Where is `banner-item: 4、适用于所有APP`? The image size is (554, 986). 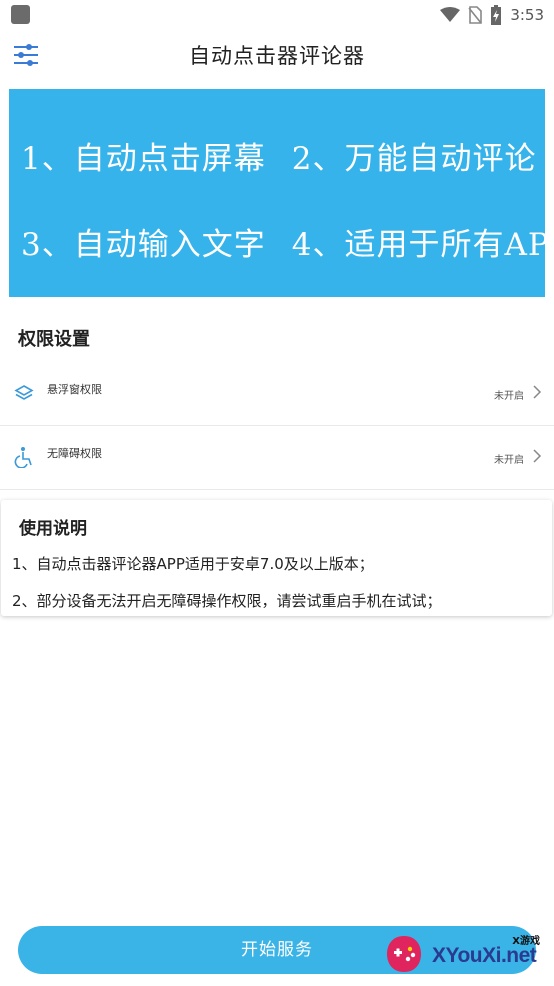 banner-item: 4、适用于所有APP is located at coordinates (422, 245).